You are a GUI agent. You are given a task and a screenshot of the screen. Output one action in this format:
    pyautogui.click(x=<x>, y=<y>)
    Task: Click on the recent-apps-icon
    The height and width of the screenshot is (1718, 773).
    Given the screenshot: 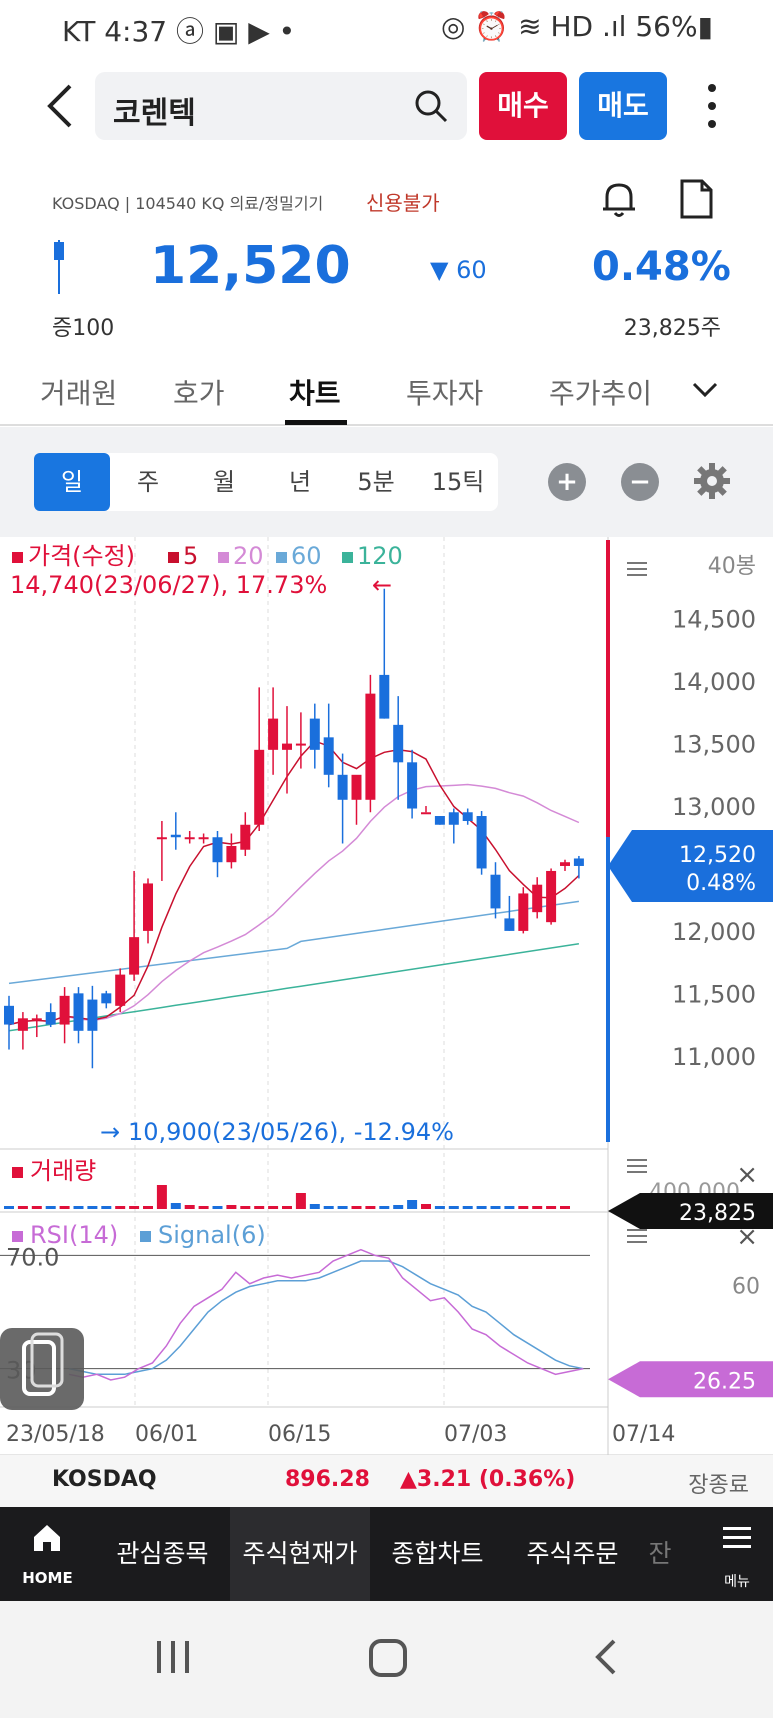 What is the action you would take?
    pyautogui.click(x=173, y=1657)
    